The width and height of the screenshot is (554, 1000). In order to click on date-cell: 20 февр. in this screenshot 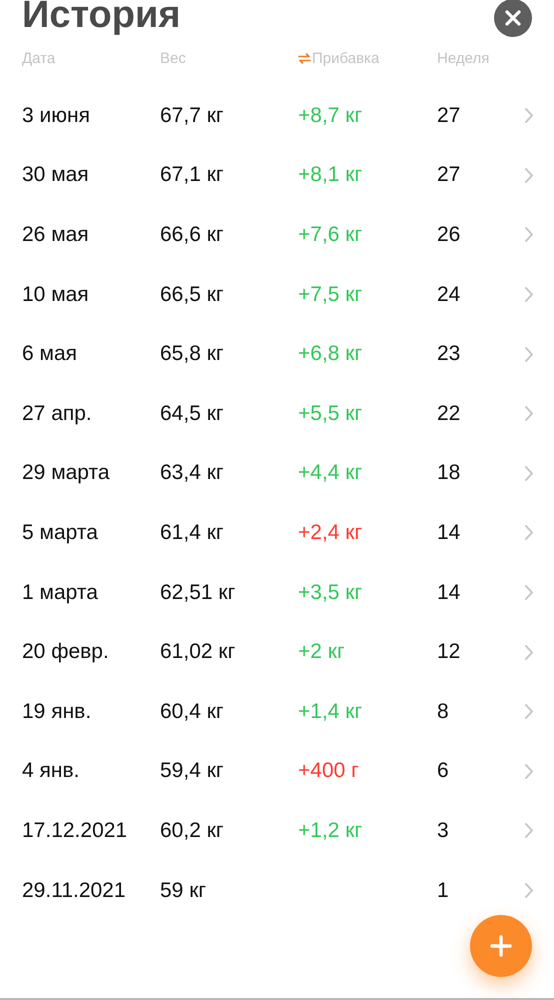, I will do `click(65, 652)`.